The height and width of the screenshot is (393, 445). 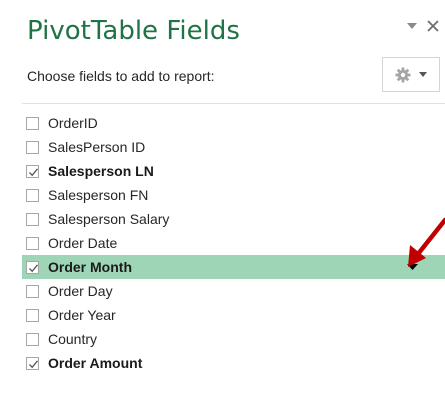 I want to click on field-row: Order Day, so click(x=233, y=291).